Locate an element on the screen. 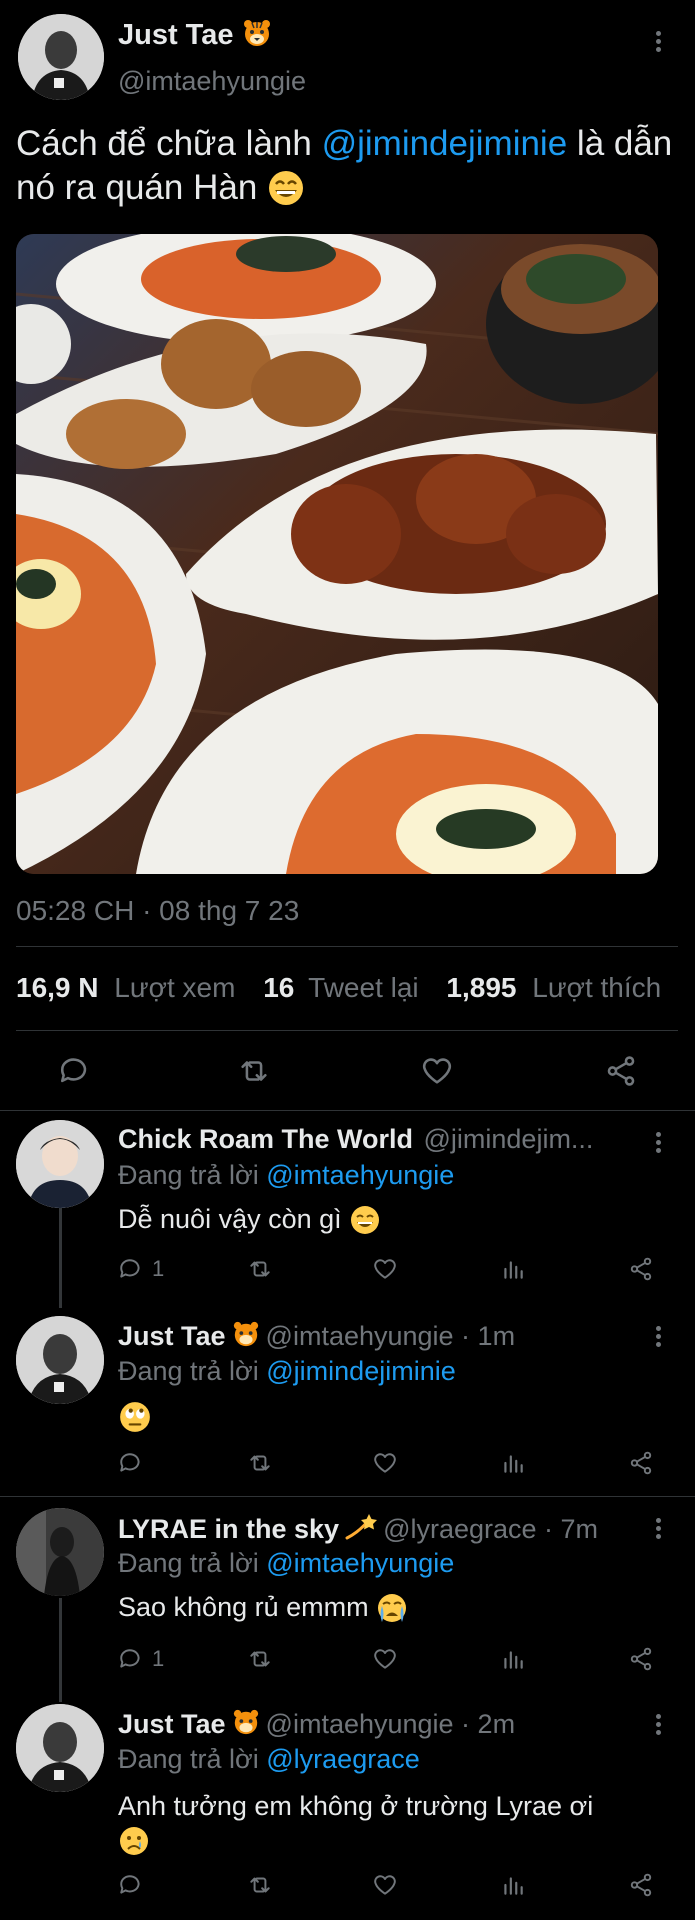 This screenshot has height=1920, width=695. replying-to-link: @jimindejiminie is located at coordinates (360, 1371).